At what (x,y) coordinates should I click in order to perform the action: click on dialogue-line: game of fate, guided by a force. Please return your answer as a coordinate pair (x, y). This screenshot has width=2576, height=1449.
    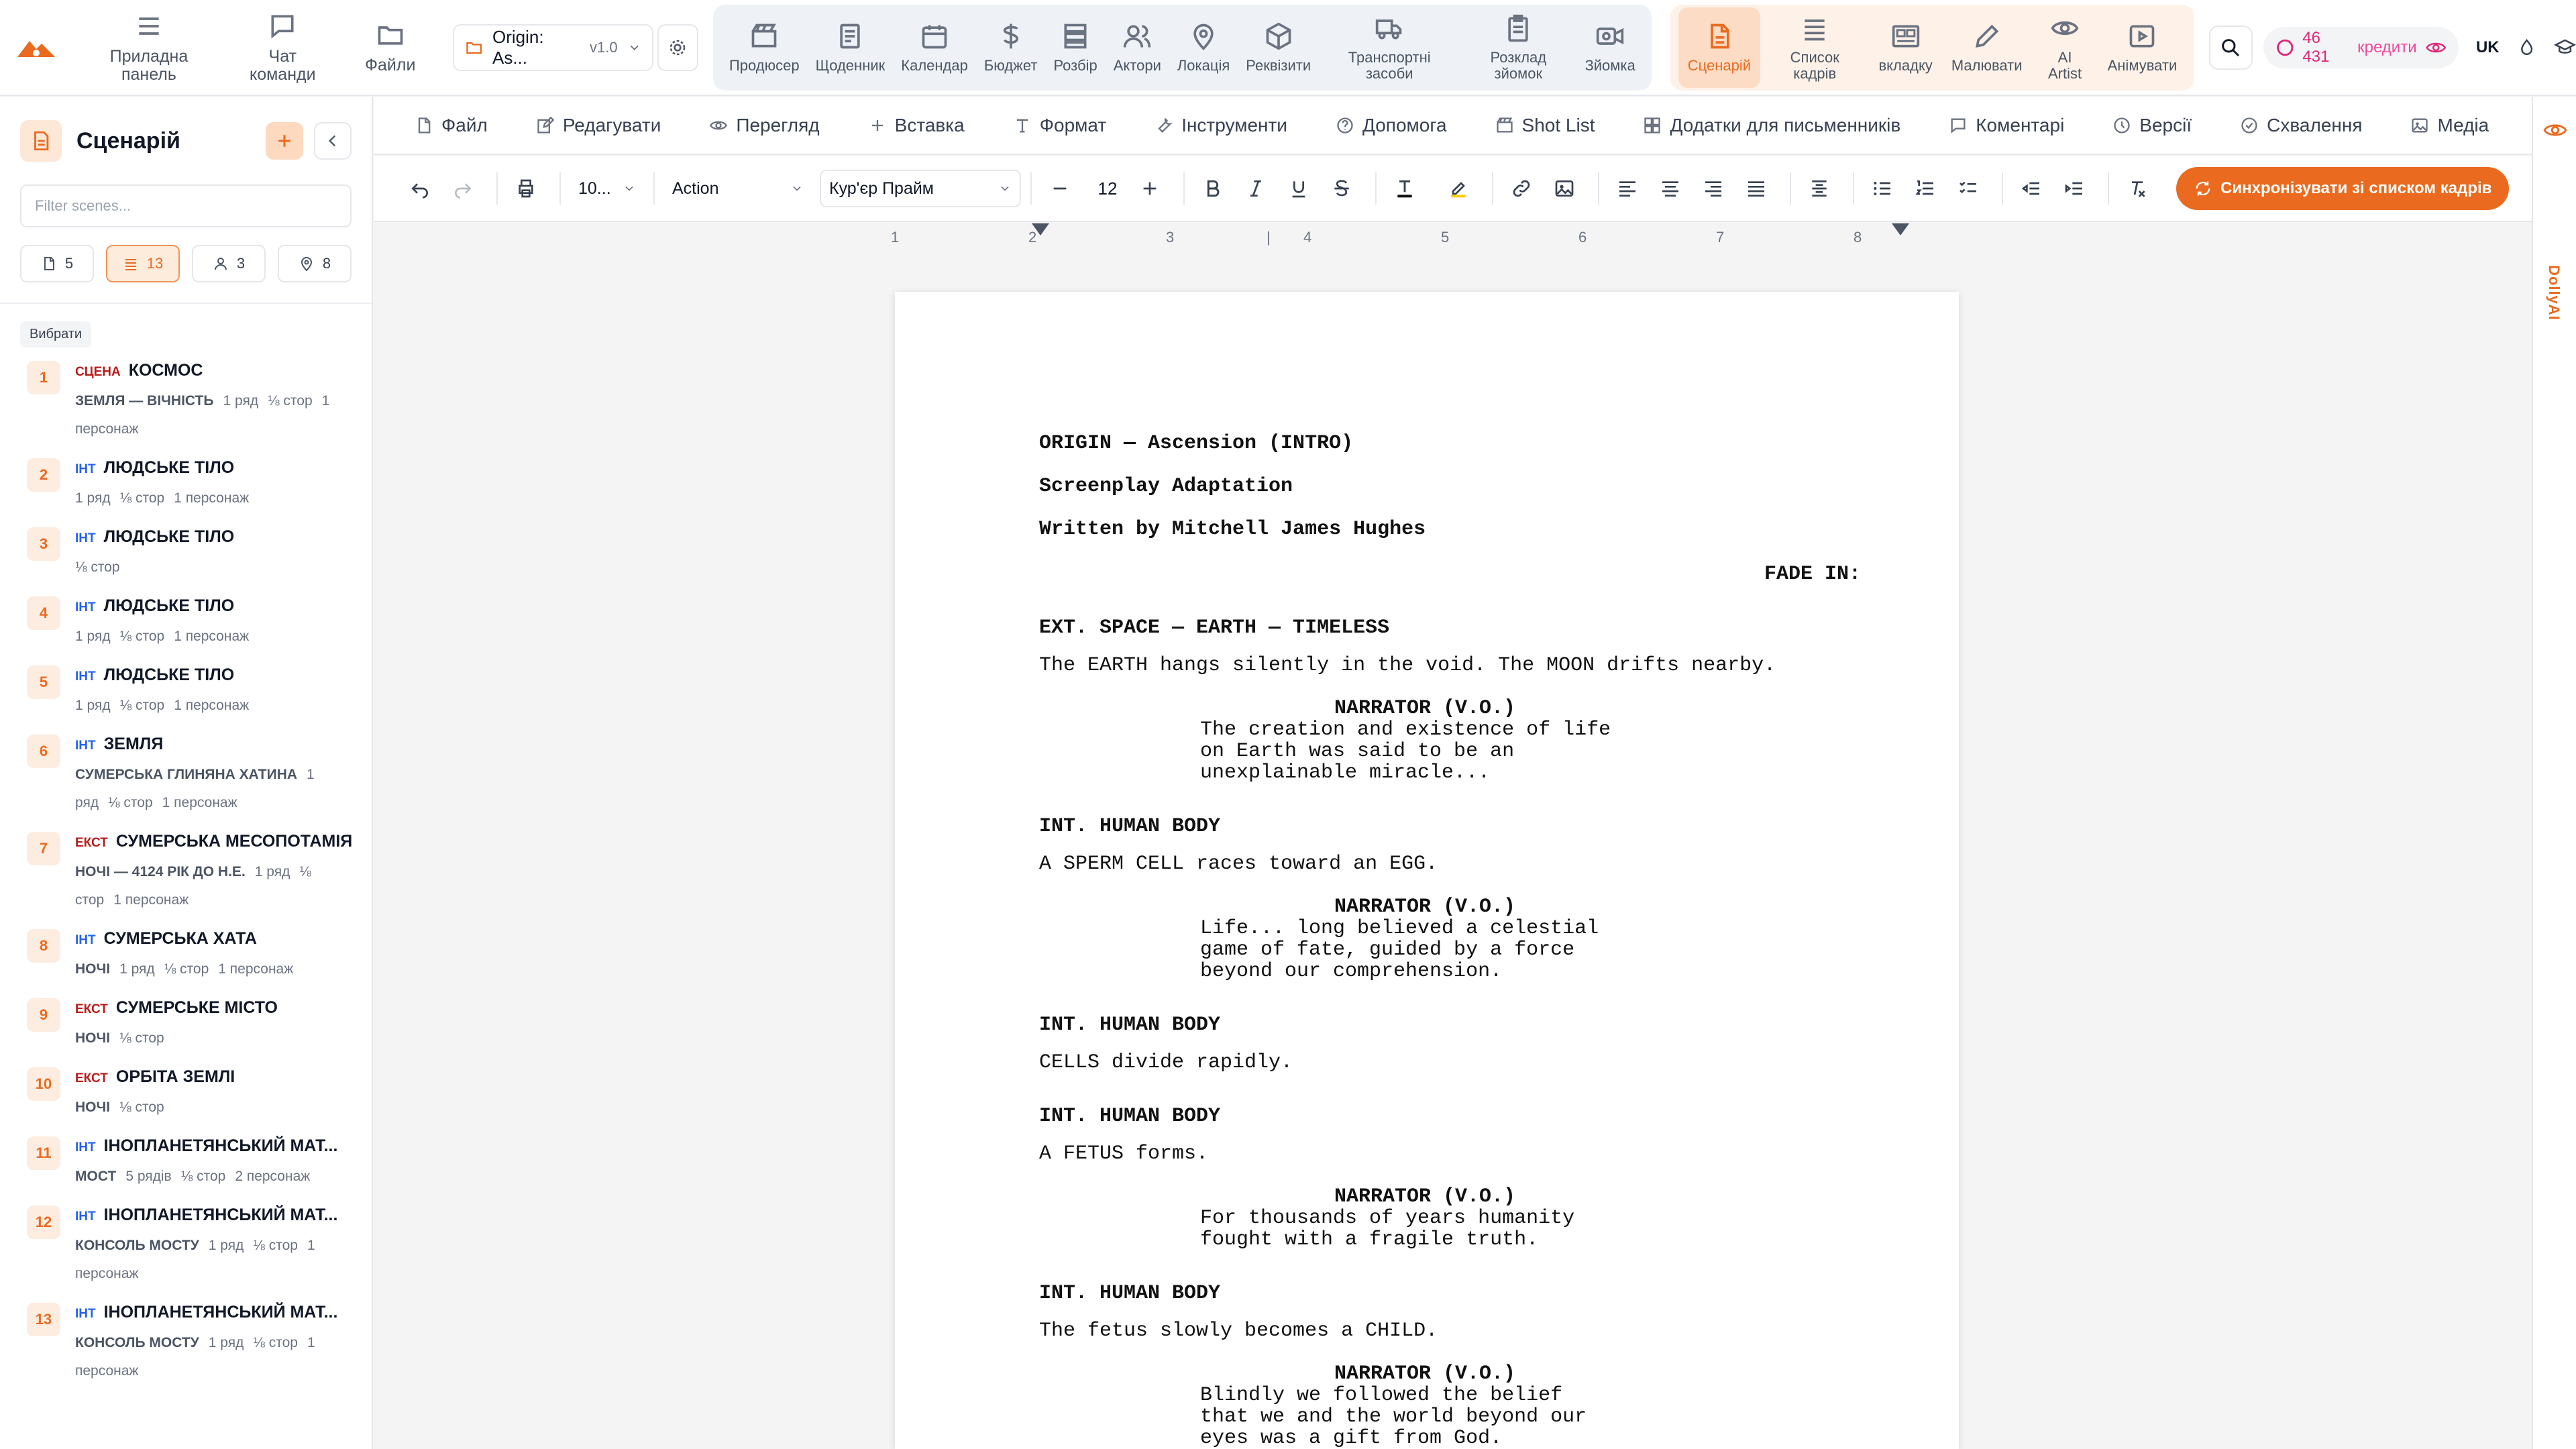
    Looking at the image, I should click on (1387, 950).